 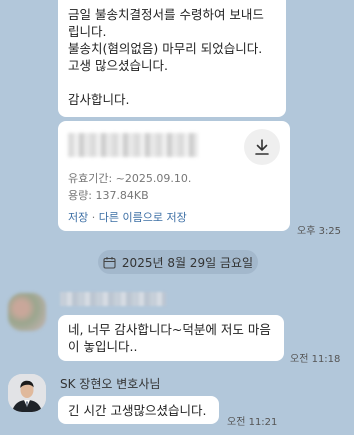 What do you see at coordinates (109, 262) in the screenshot?
I see `calendar-icon` at bounding box center [109, 262].